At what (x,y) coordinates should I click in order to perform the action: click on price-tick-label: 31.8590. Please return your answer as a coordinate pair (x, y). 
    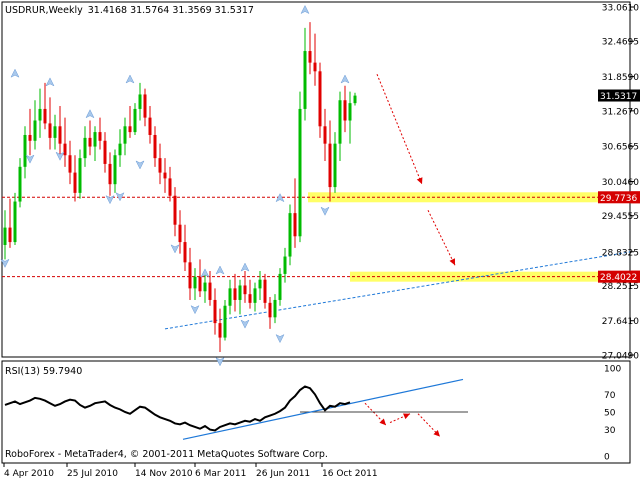
    Looking at the image, I should click on (620, 78).